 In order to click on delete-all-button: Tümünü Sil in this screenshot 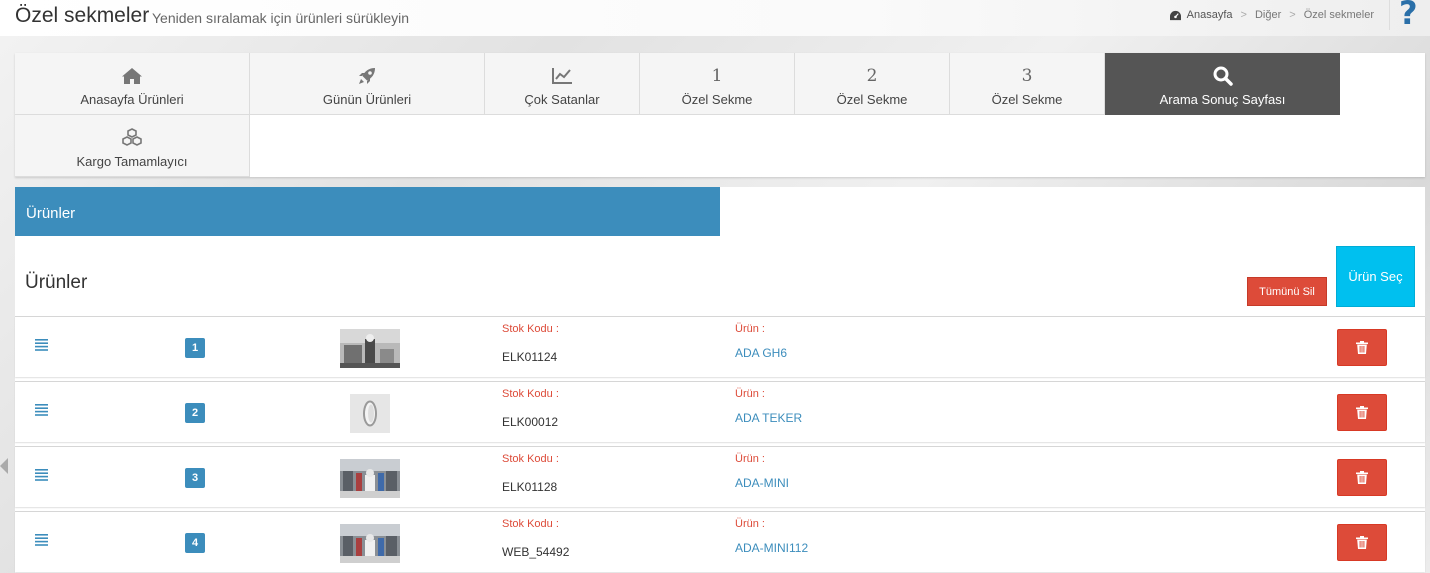, I will do `click(1287, 291)`.